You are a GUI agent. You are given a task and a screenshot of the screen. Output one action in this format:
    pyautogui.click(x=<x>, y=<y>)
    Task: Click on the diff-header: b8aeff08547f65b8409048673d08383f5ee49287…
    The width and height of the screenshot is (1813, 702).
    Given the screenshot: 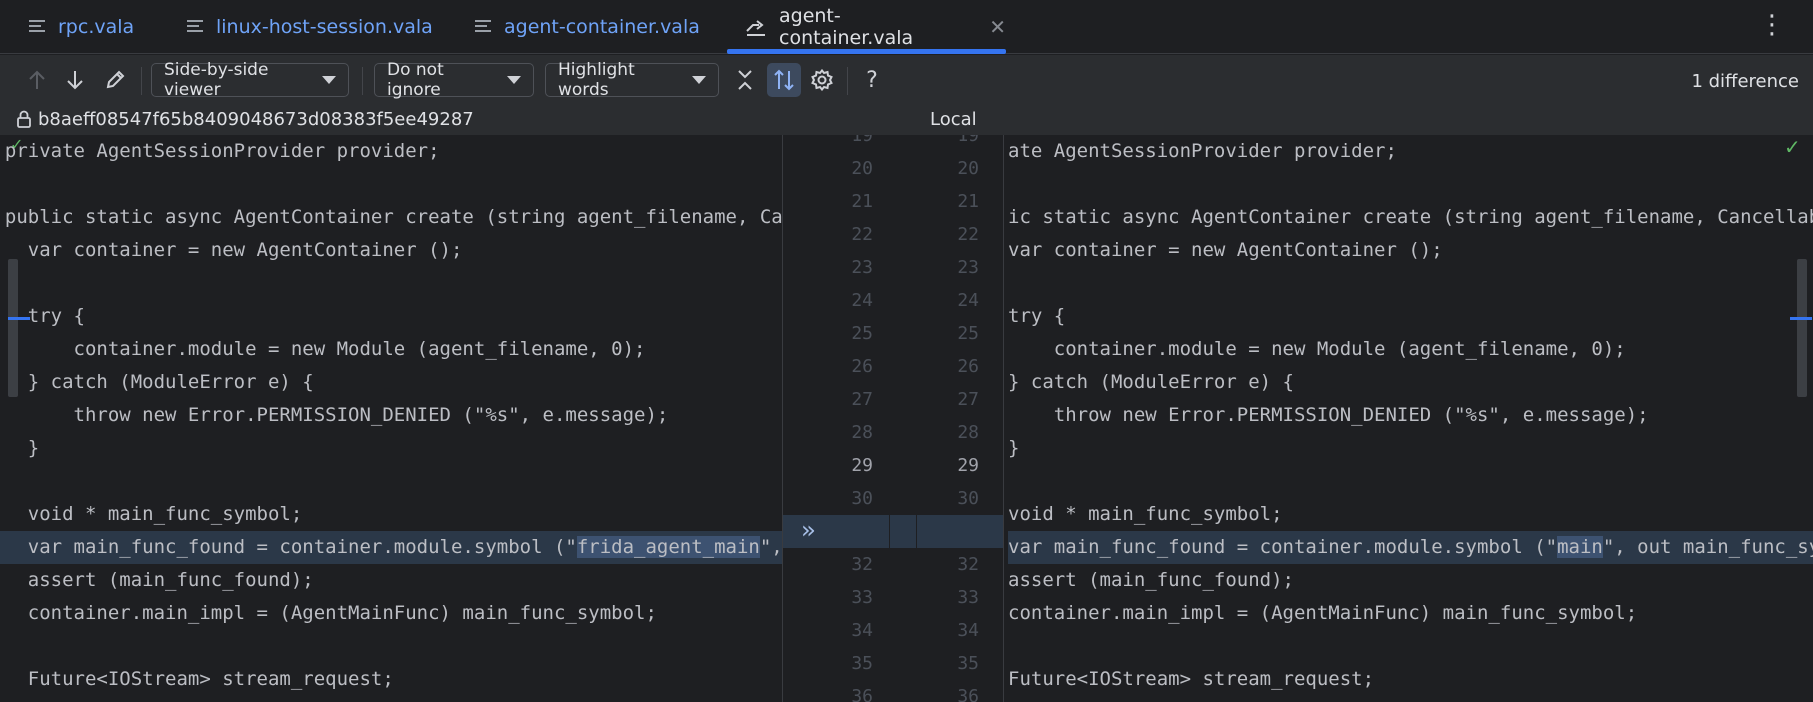 What is the action you would take?
    pyautogui.click(x=906, y=120)
    